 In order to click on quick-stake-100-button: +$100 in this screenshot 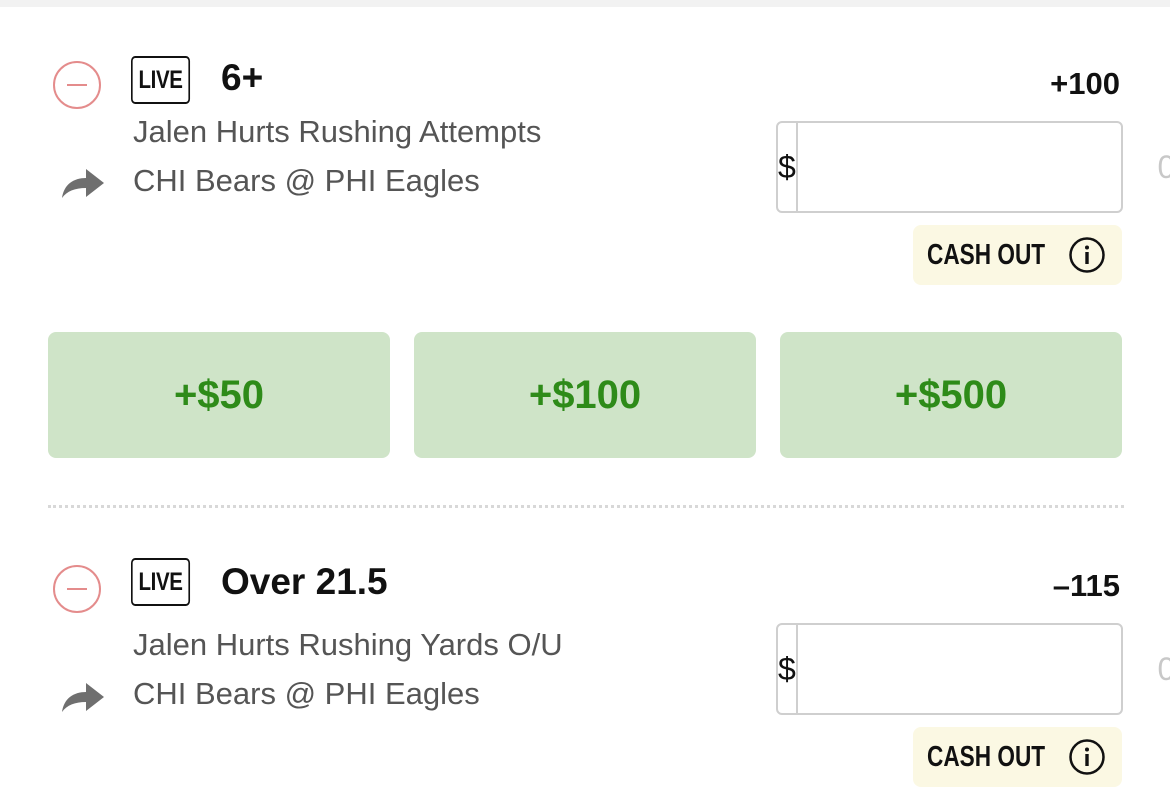, I will do `click(585, 395)`.